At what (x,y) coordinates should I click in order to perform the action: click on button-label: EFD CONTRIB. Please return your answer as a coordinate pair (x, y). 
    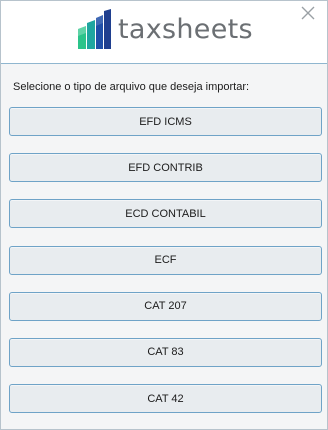
    Looking at the image, I should click on (165, 167).